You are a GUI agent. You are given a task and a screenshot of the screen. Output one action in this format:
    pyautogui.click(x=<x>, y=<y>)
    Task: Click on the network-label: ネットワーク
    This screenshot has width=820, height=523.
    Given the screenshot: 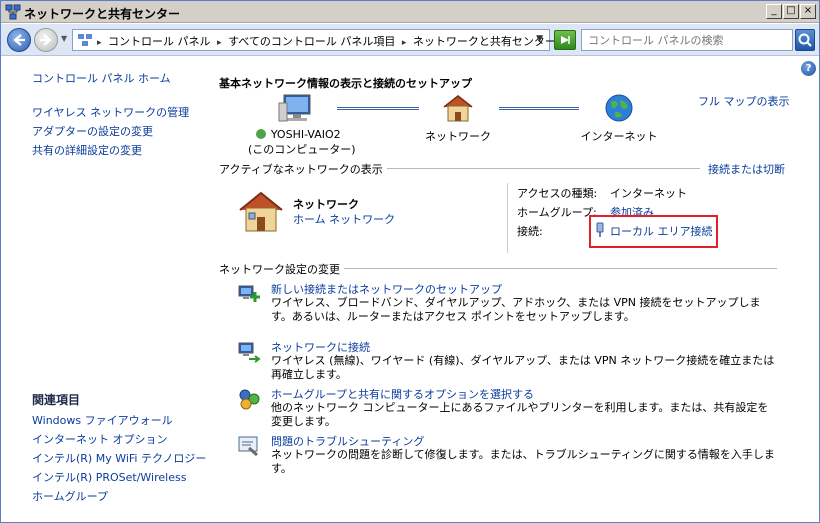 What is the action you would take?
    pyautogui.click(x=458, y=136)
    